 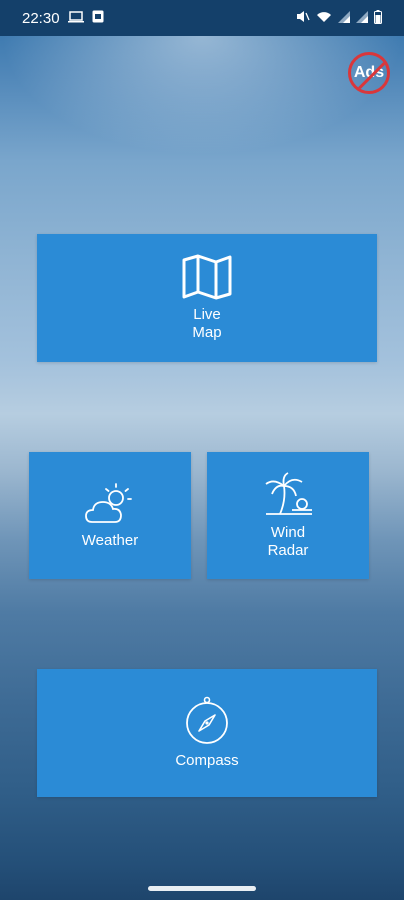 What do you see at coordinates (202, 888) in the screenshot?
I see `home-indicator` at bounding box center [202, 888].